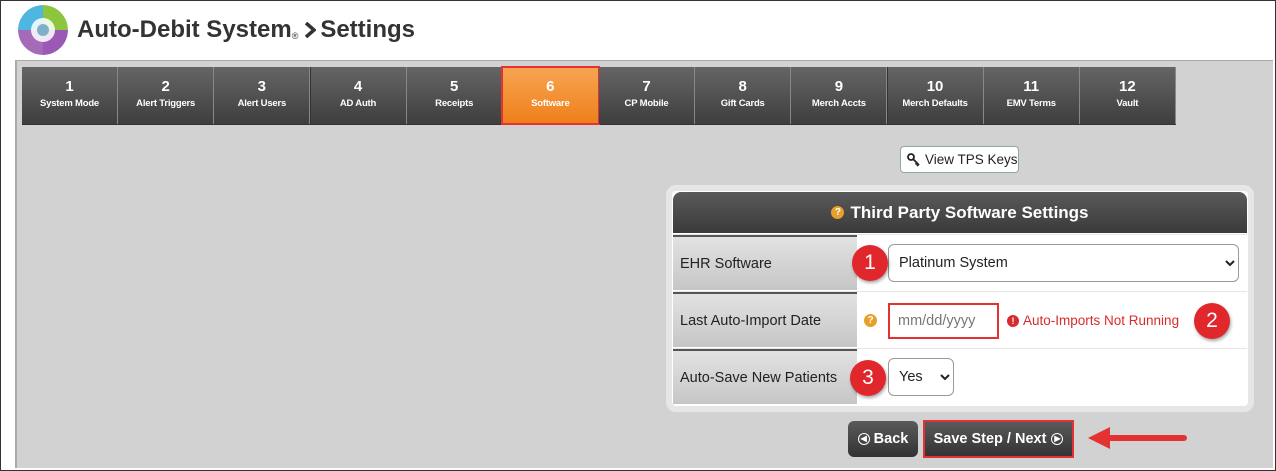 The width and height of the screenshot is (1276, 471). I want to click on breadcrumb-page: Settings, so click(368, 29).